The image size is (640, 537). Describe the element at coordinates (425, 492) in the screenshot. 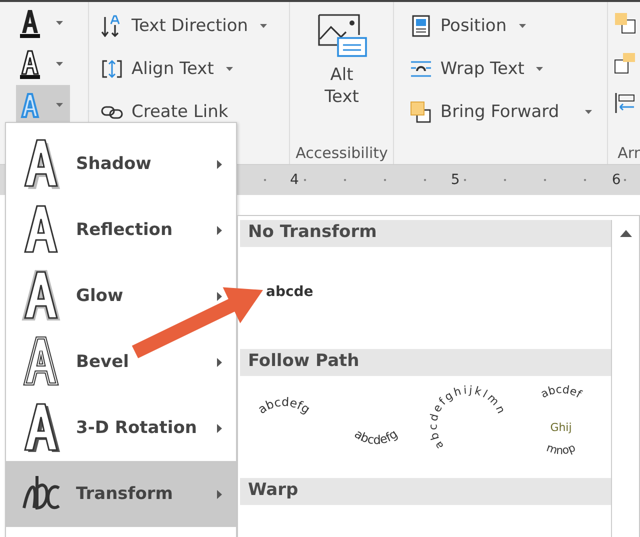

I see `section-header: Warp` at that location.